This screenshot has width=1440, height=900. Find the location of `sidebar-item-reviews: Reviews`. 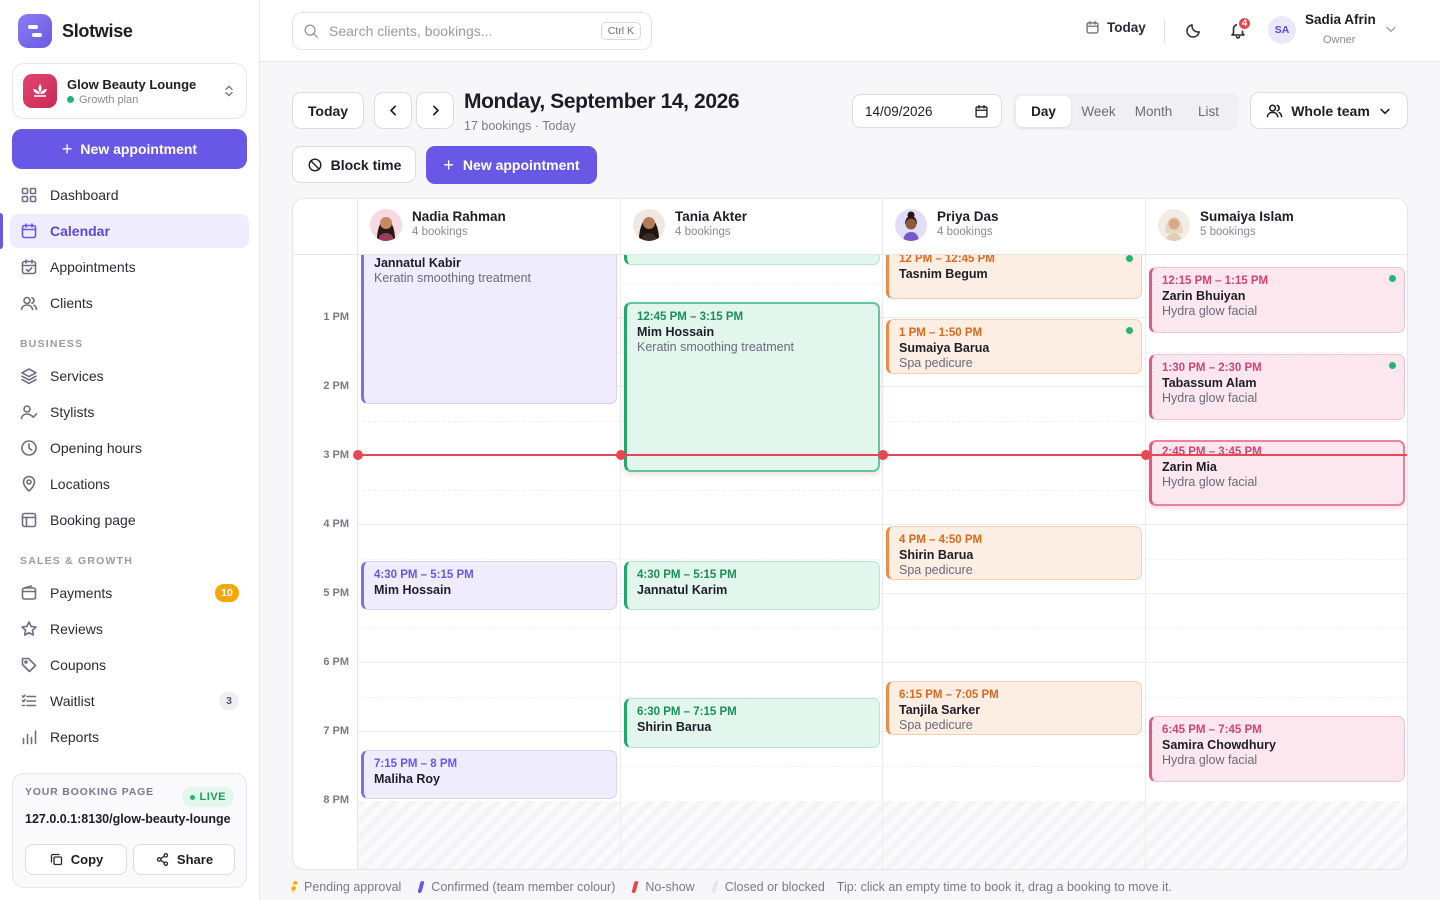

sidebar-item-reviews: Reviews is located at coordinates (129, 629).